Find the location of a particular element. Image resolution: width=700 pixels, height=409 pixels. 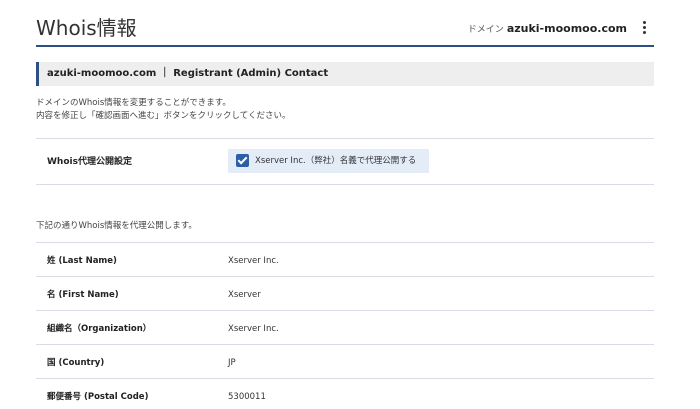

page-header: Whois情報 ドメイン azuki-moomoo.com is located at coordinates (345, 30).